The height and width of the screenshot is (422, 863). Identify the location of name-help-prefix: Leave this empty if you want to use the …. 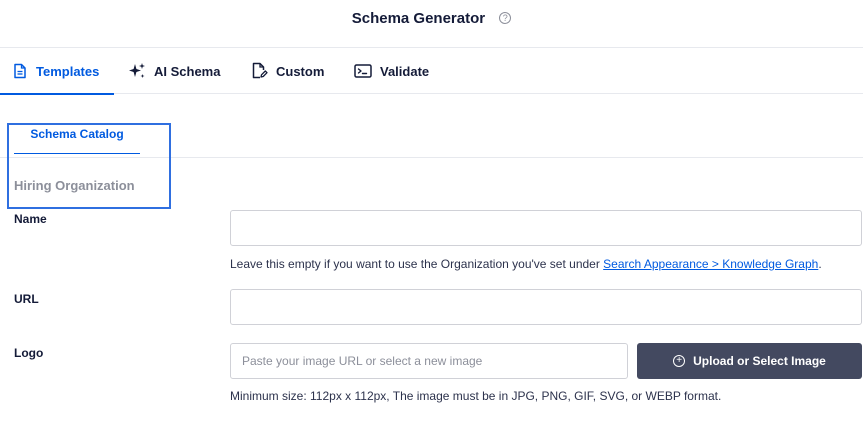
(417, 264).